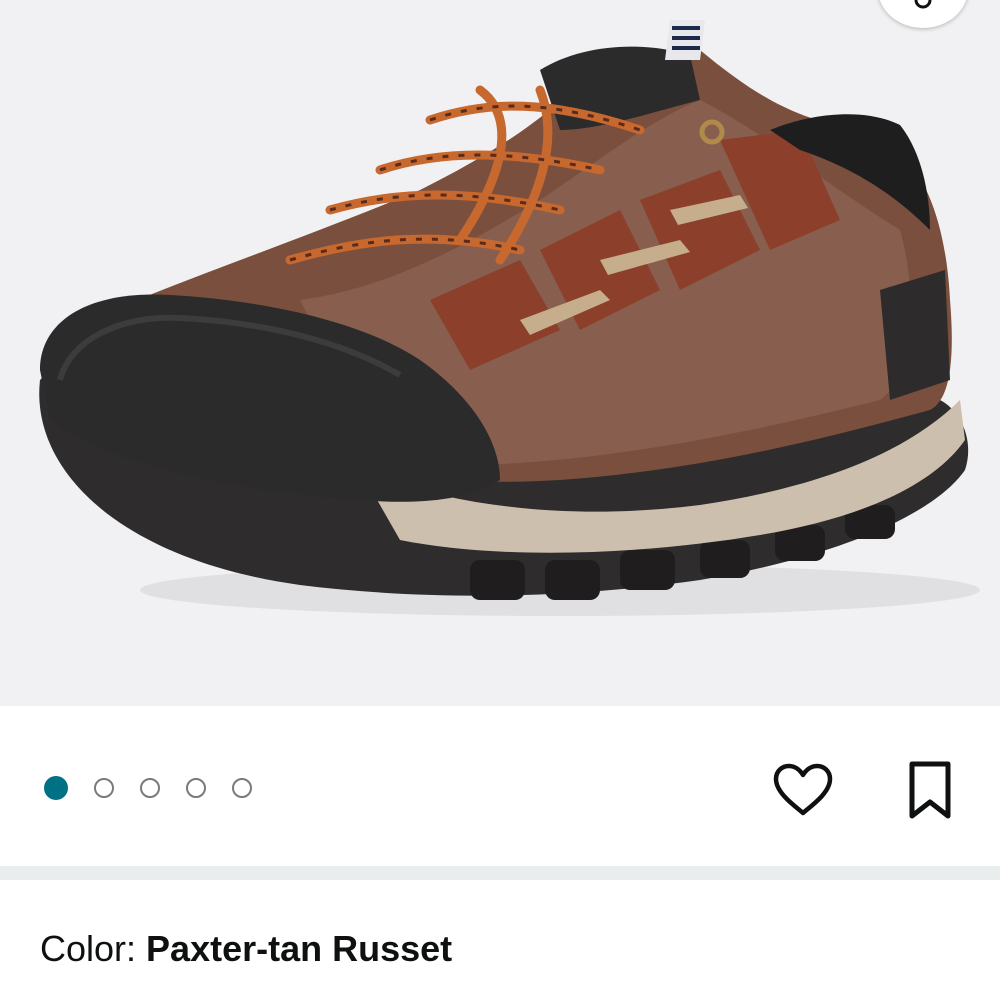  What do you see at coordinates (923, 4) in the screenshot?
I see `share-icon` at bounding box center [923, 4].